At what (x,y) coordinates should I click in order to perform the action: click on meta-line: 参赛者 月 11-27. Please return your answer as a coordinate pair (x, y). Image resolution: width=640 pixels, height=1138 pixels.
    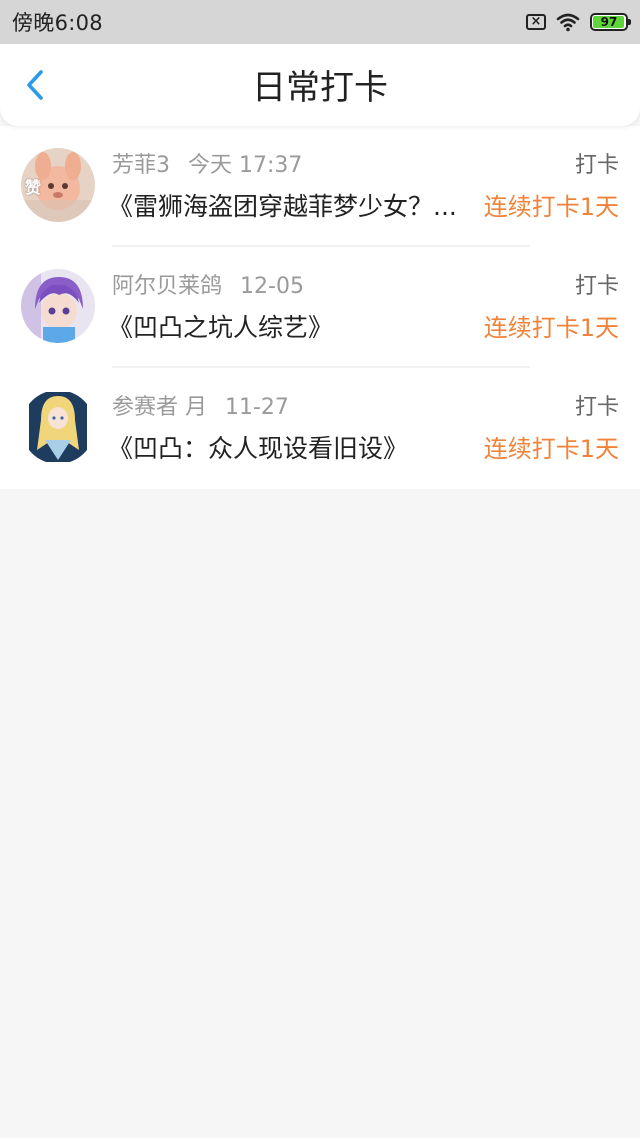
    Looking at the image, I should click on (200, 408).